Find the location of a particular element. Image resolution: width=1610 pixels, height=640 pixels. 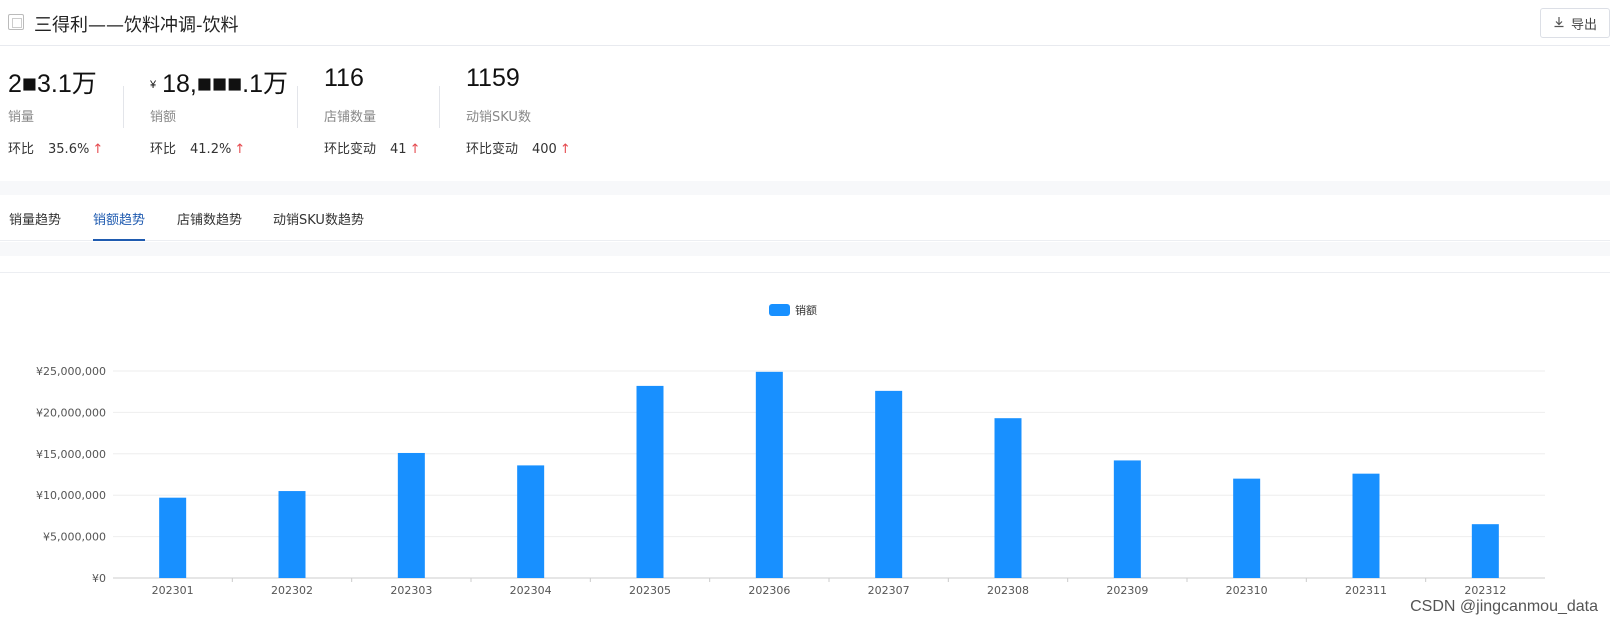

legend-swatch is located at coordinates (779, 310).